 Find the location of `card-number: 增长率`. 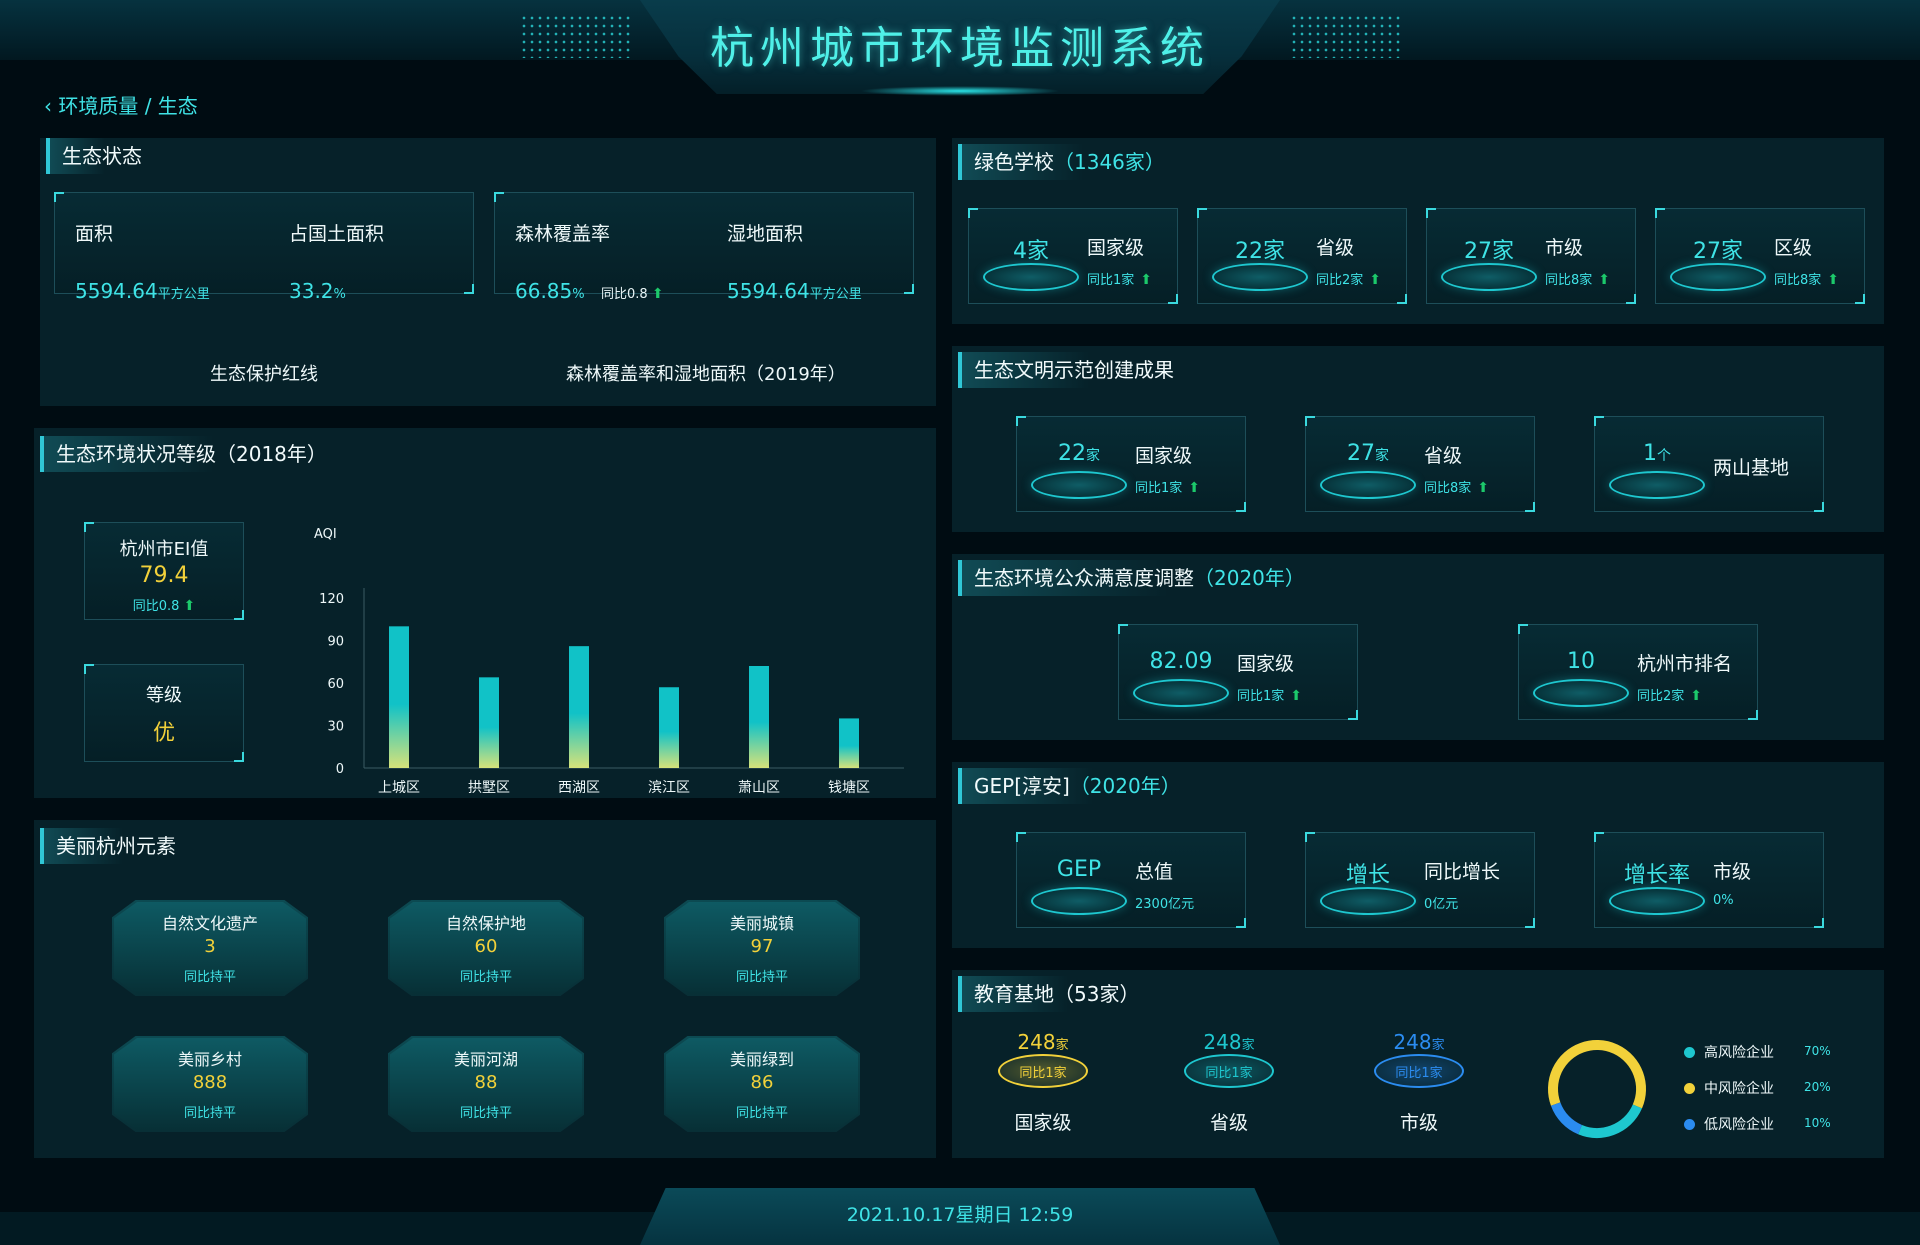

card-number: 增长率 is located at coordinates (1657, 873).